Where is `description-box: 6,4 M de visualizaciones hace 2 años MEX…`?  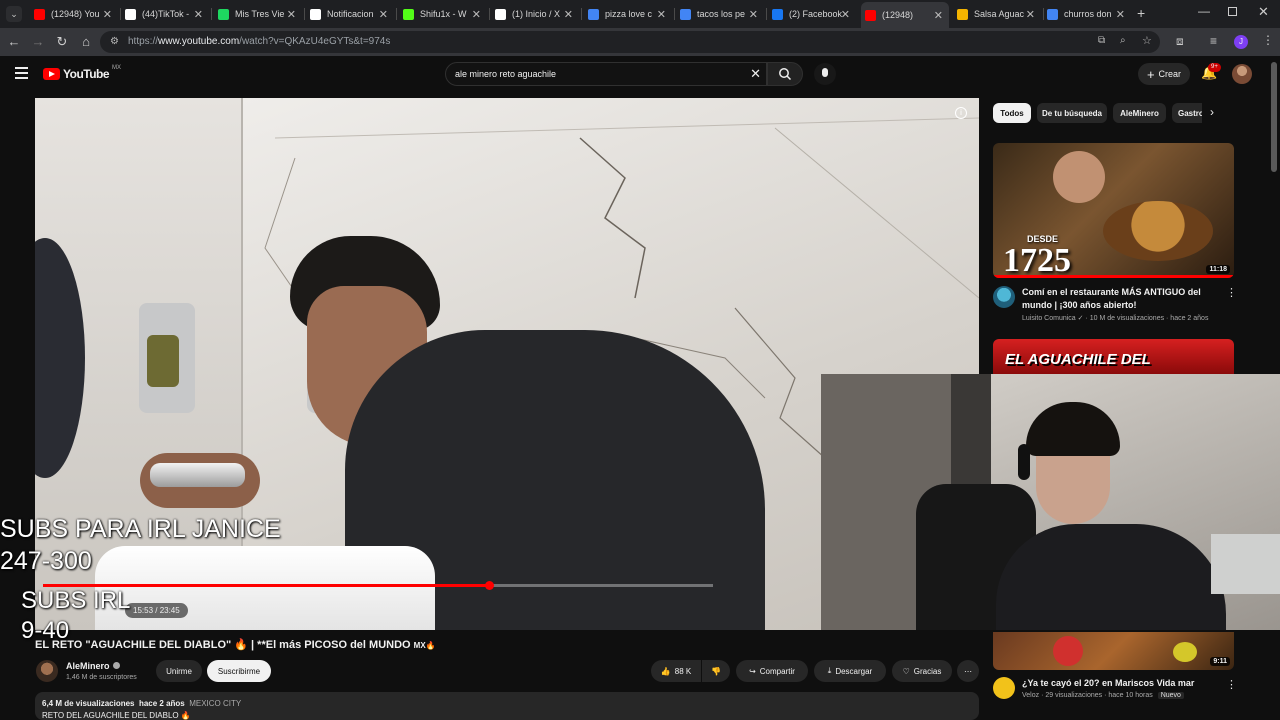 description-box: 6,4 M de visualizaciones hace 2 años MEX… is located at coordinates (507, 706).